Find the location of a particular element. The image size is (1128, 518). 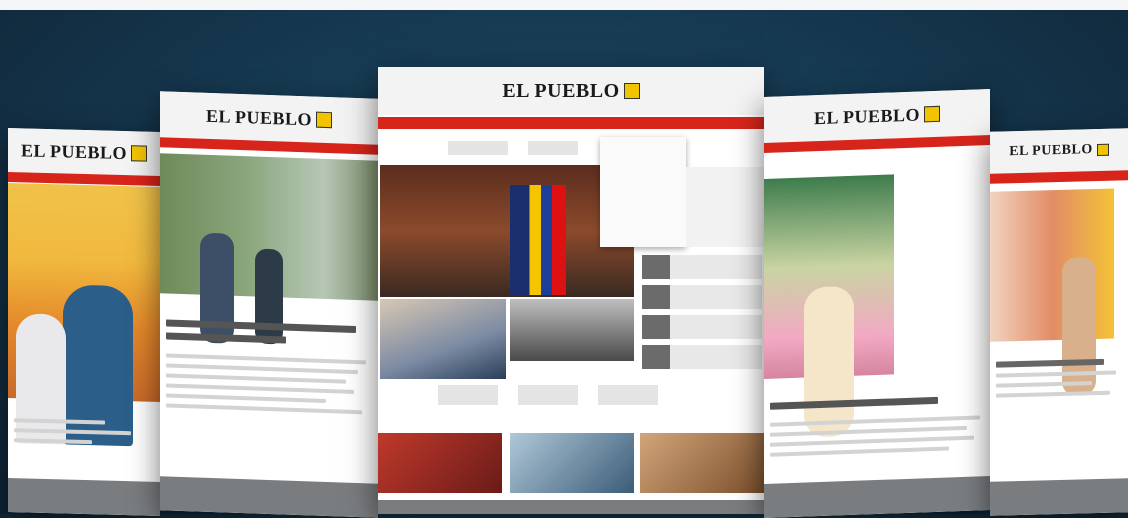

sidebar-column is located at coordinates (725, 207).